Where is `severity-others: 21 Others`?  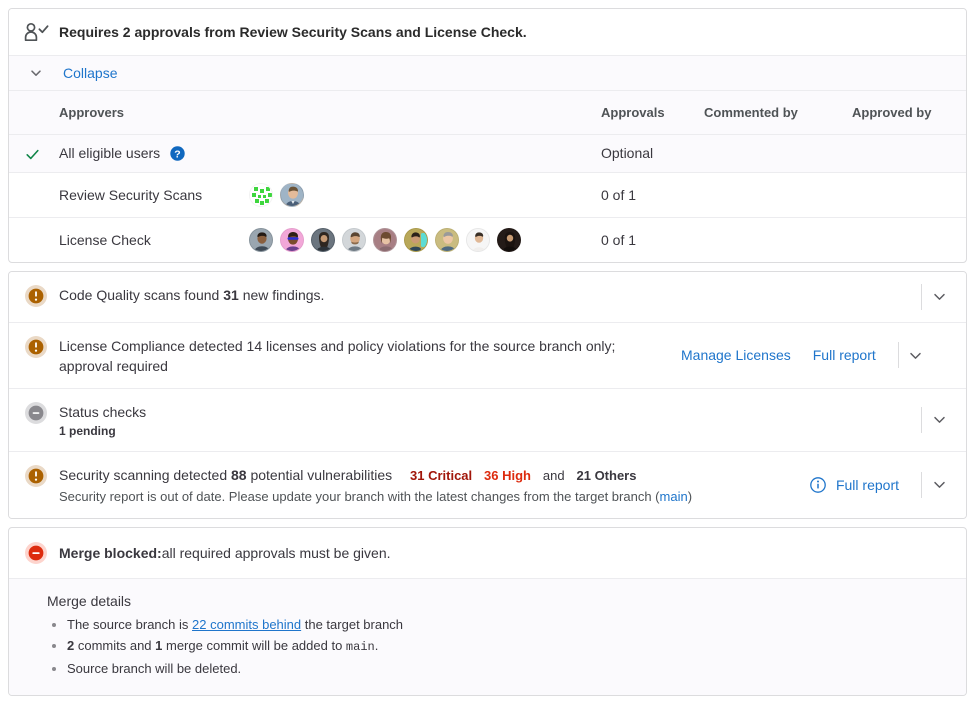 severity-others: 21 Others is located at coordinates (606, 475).